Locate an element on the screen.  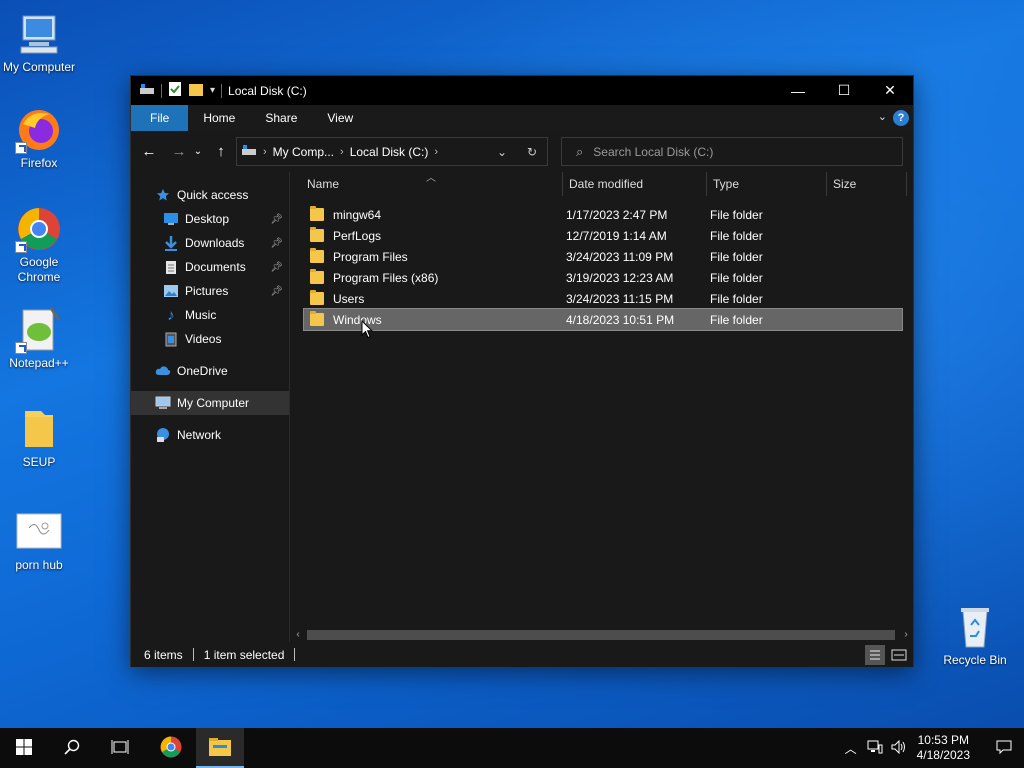
file-name-cell: mingw64 is located at coordinates (345, 214).